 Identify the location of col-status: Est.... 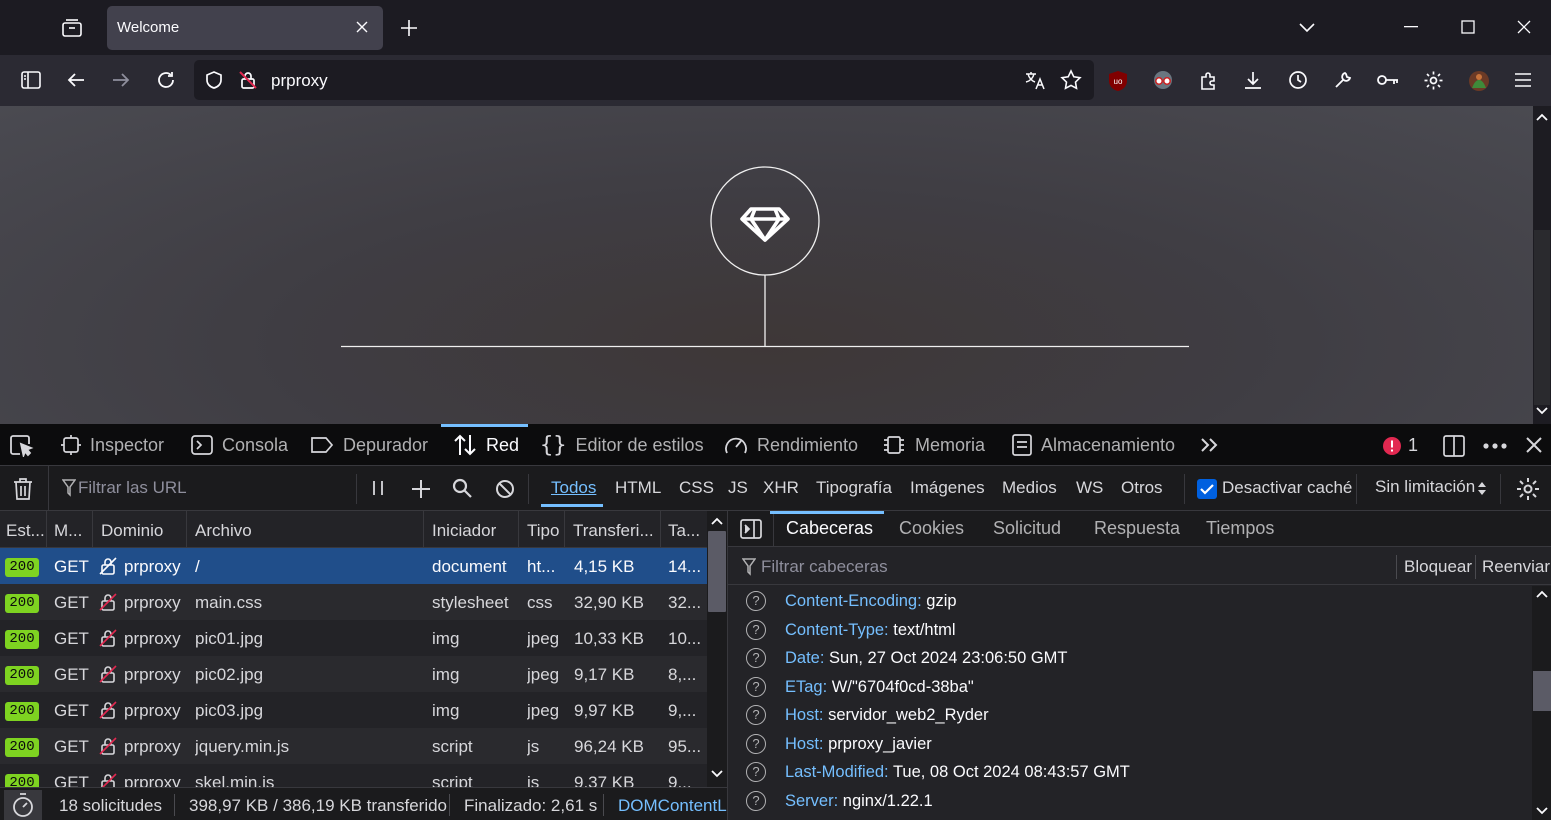
(25, 531).